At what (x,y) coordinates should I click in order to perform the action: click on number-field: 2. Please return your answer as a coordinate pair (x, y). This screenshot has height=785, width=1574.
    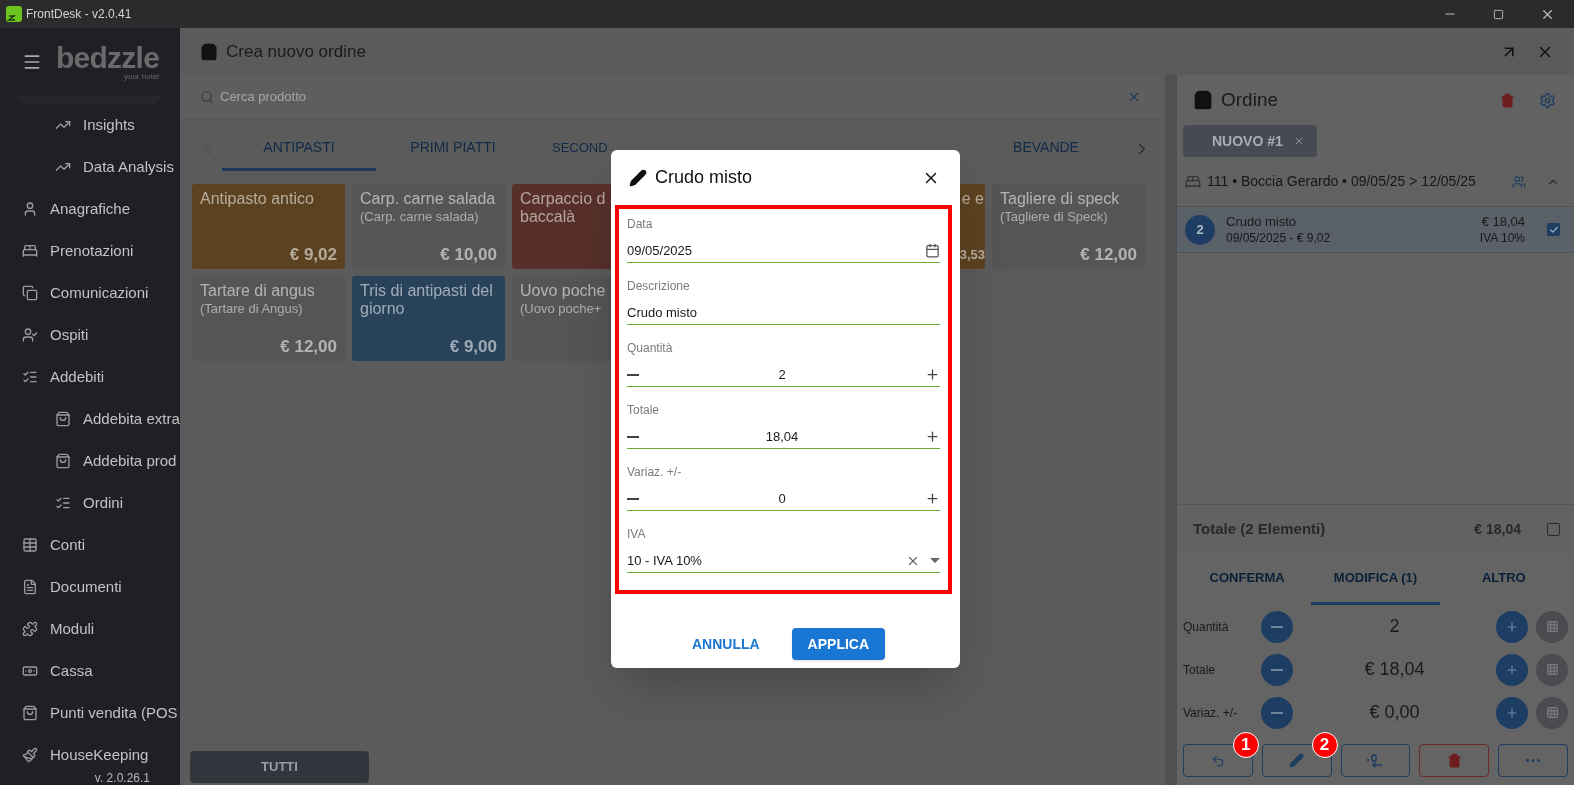
    Looking at the image, I should click on (782, 374).